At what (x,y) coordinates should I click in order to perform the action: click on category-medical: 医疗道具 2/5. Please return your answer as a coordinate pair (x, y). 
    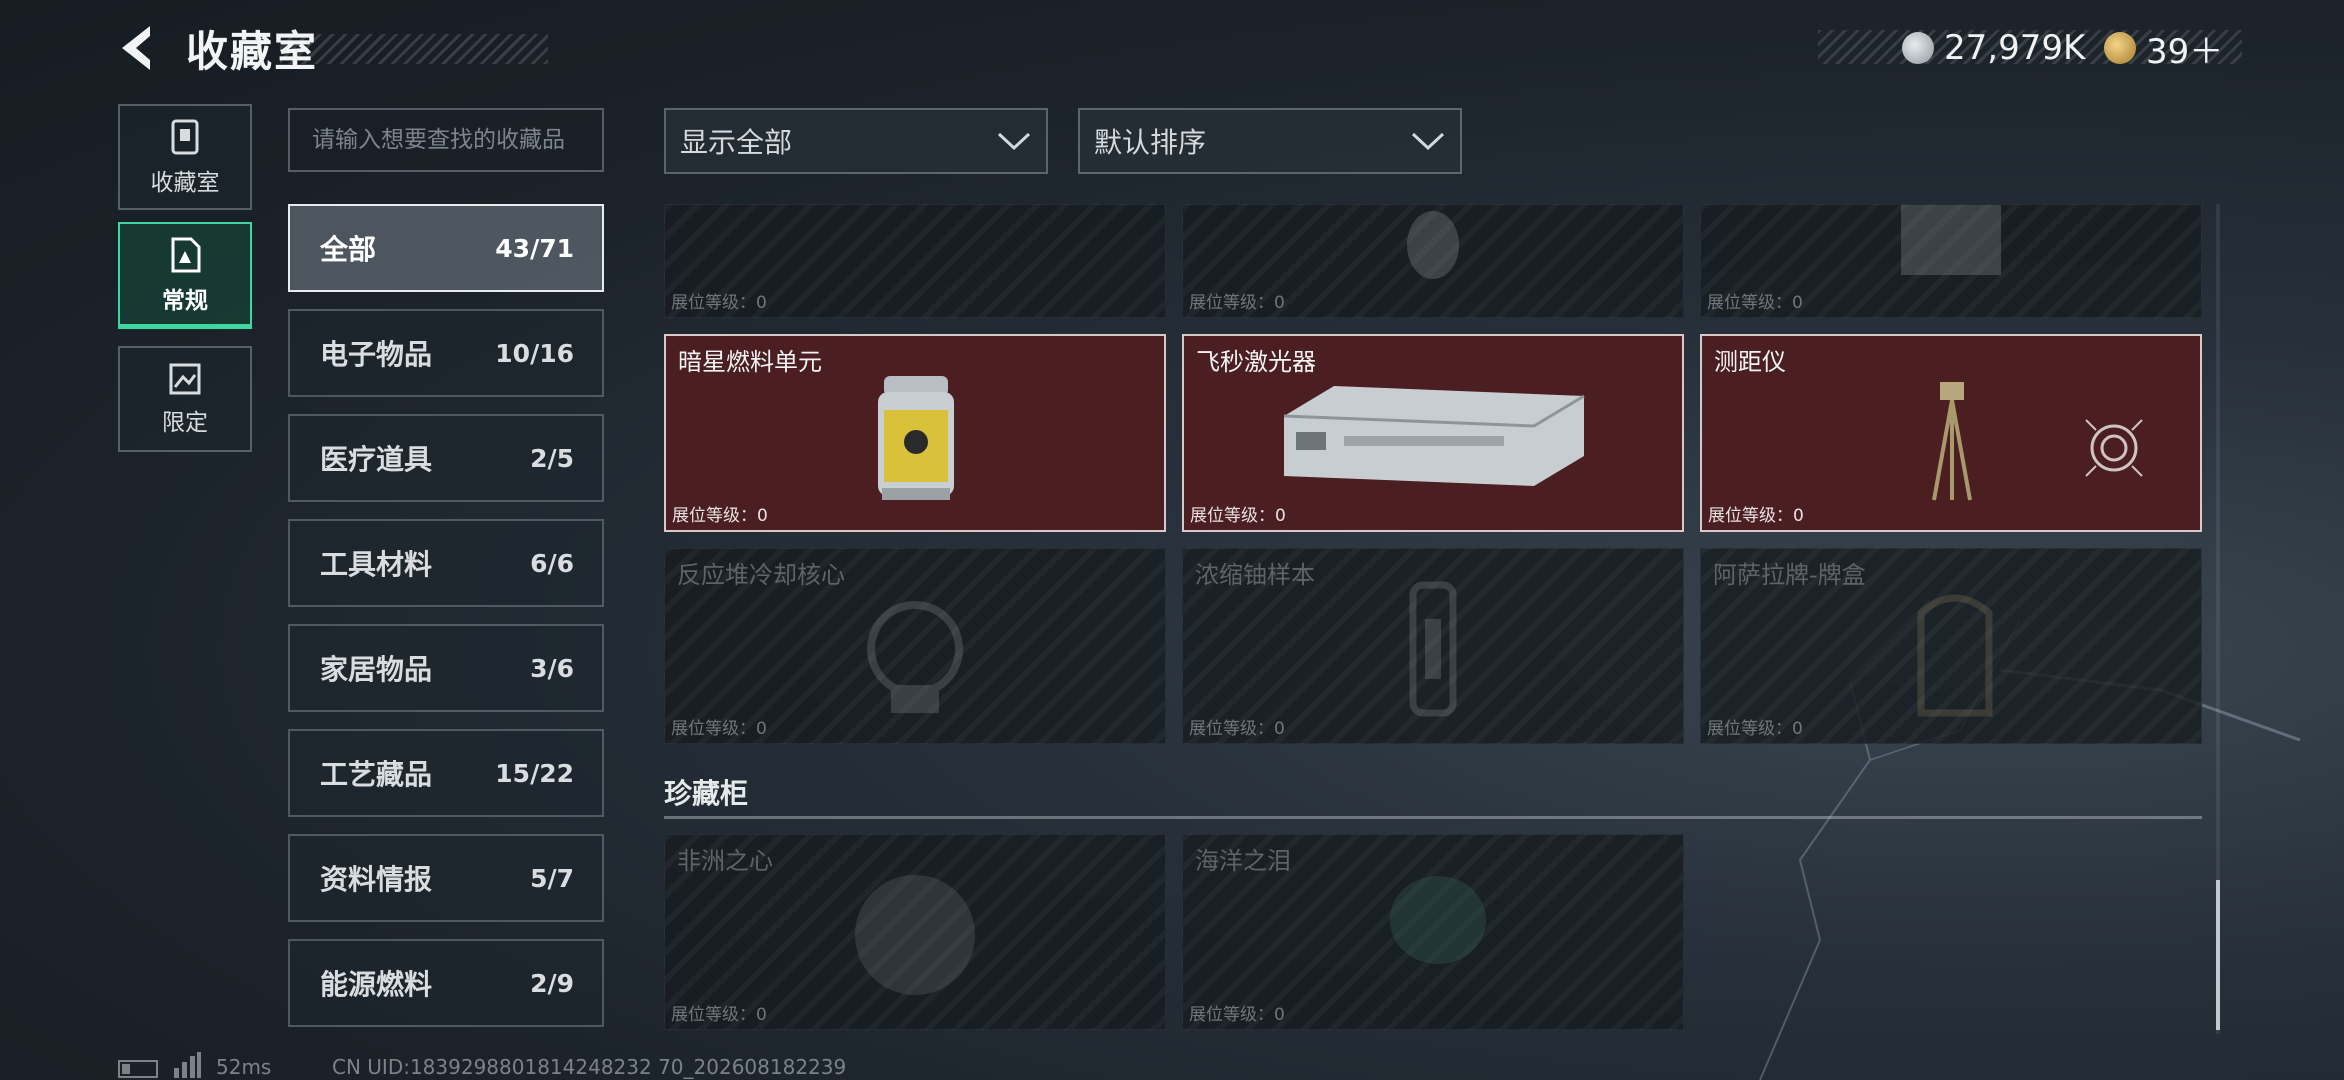
    Looking at the image, I should click on (446, 458).